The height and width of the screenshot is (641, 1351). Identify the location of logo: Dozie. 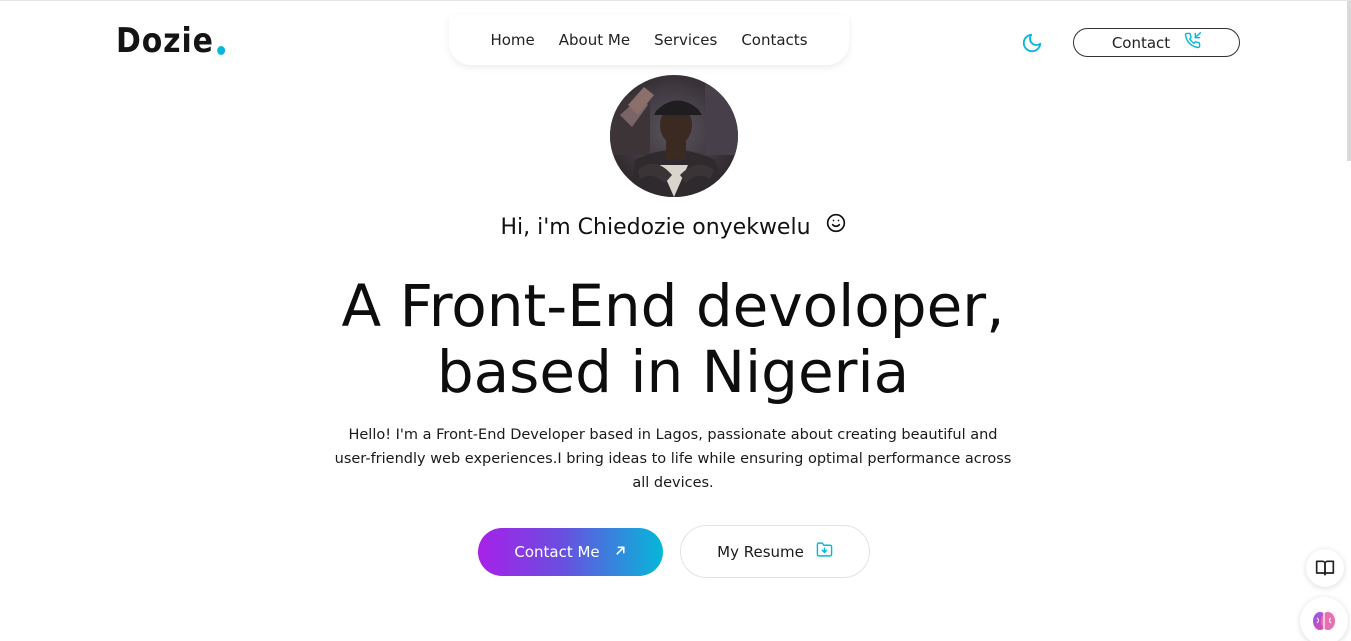
(171, 41).